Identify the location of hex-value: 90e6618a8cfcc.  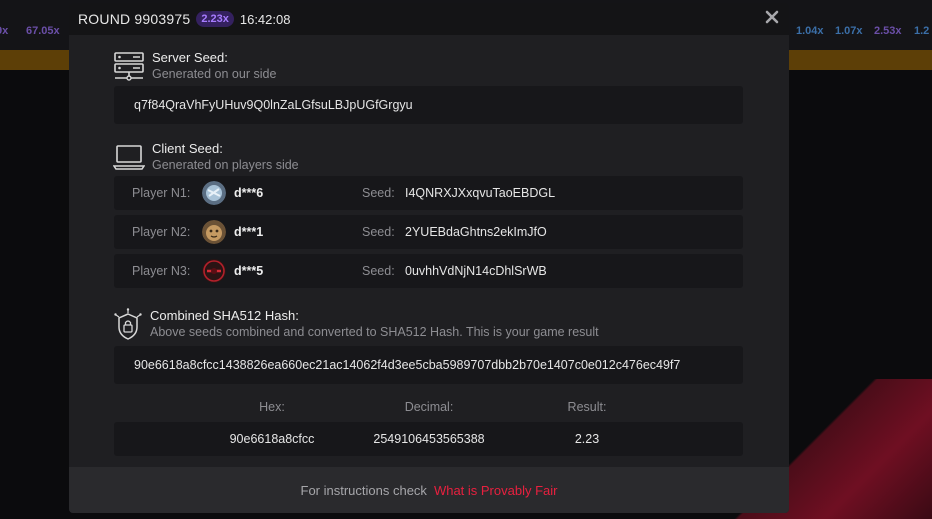
(272, 439).